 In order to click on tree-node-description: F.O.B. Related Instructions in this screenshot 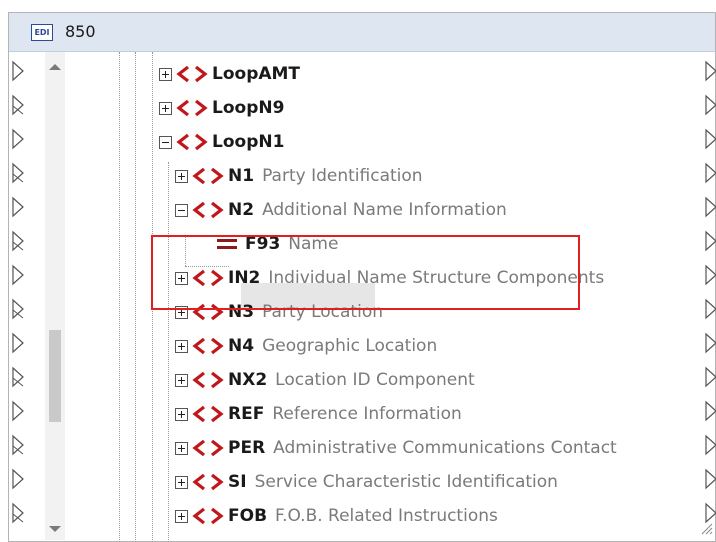, I will do `click(386, 516)`.